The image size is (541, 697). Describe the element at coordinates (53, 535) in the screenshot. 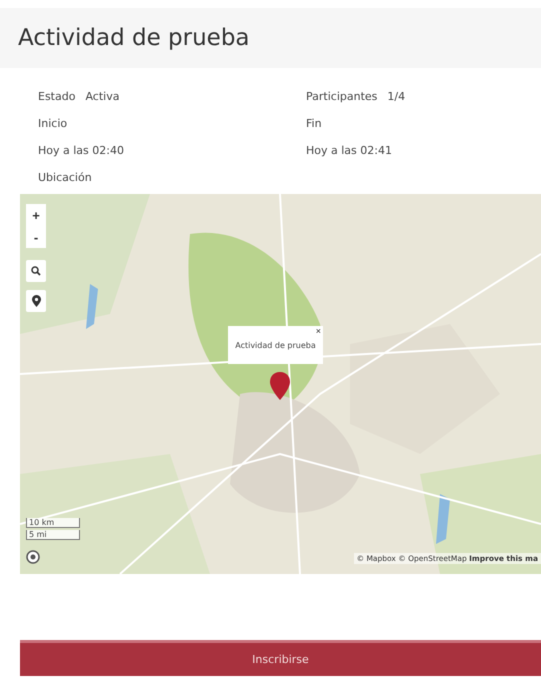

I see `scale-bar: 5 mi` at that location.